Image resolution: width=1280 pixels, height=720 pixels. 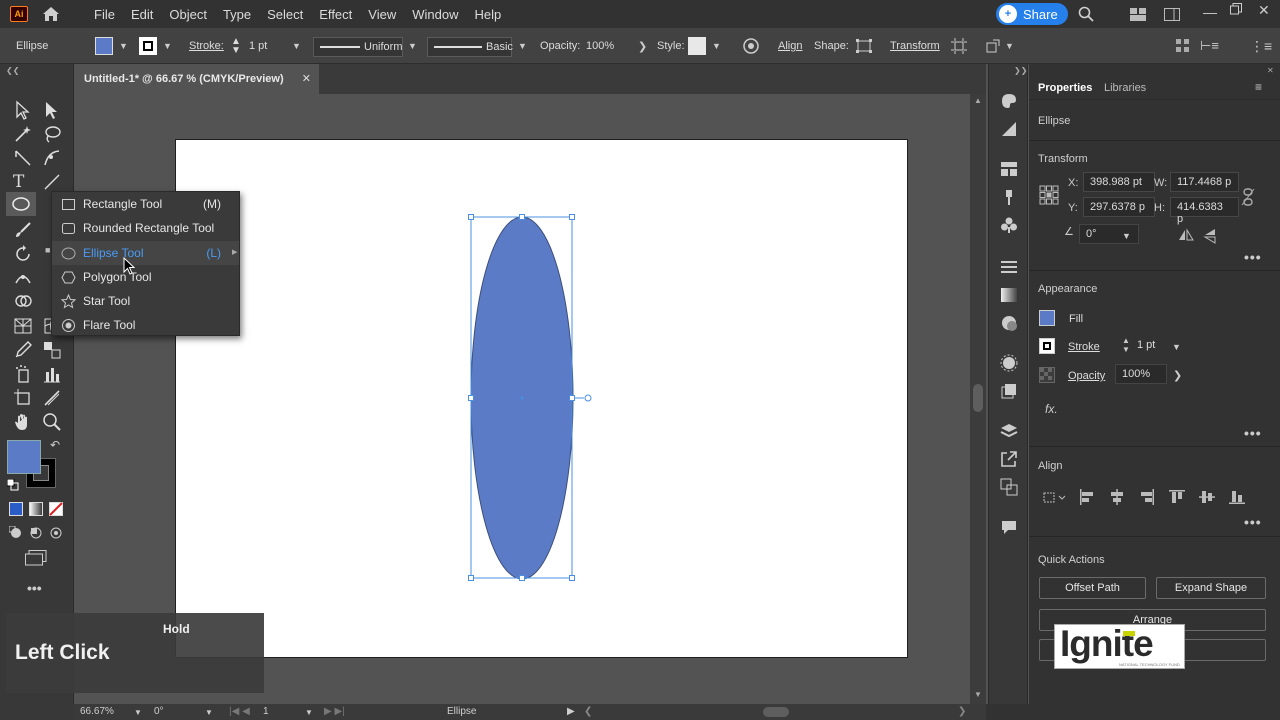 What do you see at coordinates (1009, 225) in the screenshot?
I see `symbols-icon` at bounding box center [1009, 225].